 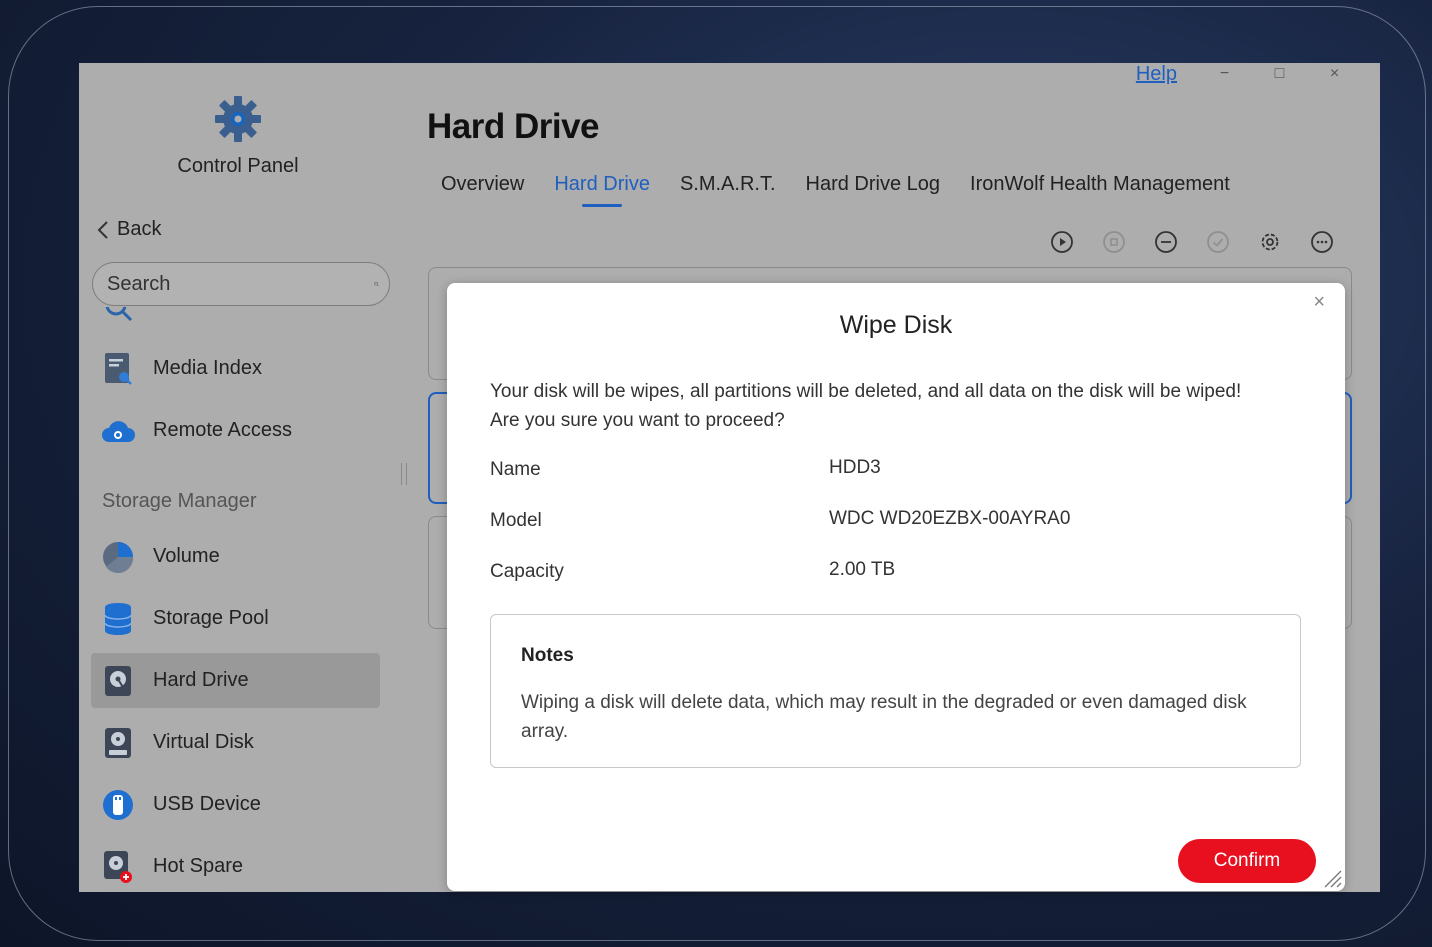 I want to click on back-button: Back, so click(x=129, y=229).